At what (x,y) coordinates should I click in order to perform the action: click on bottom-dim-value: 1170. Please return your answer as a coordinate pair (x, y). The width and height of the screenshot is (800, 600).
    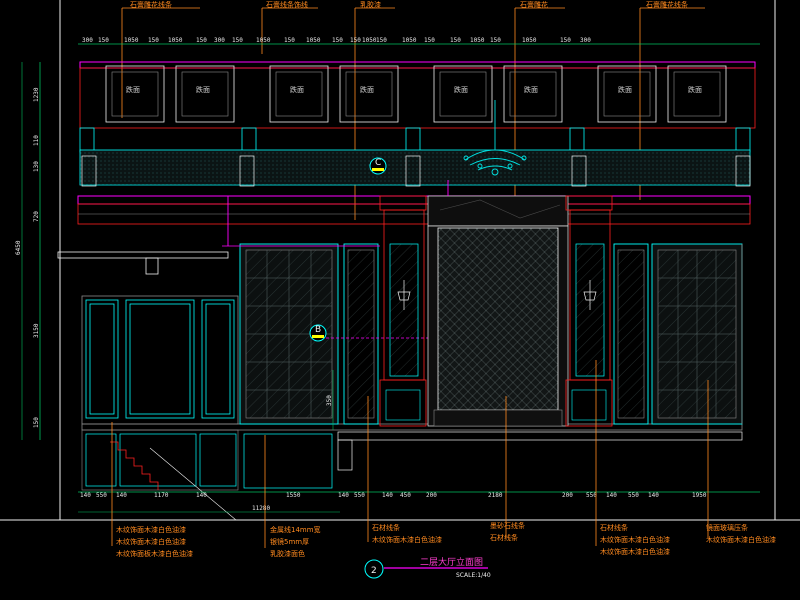
    Looking at the image, I should click on (161, 495).